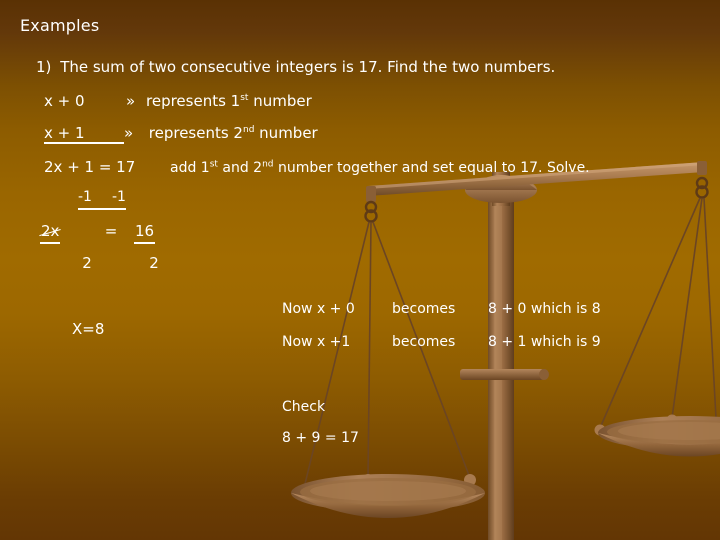 Image resolution: width=720 pixels, height=540 pixels. Describe the element at coordinates (88, 329) in the screenshot. I see `solution-answer: X=8` at that location.